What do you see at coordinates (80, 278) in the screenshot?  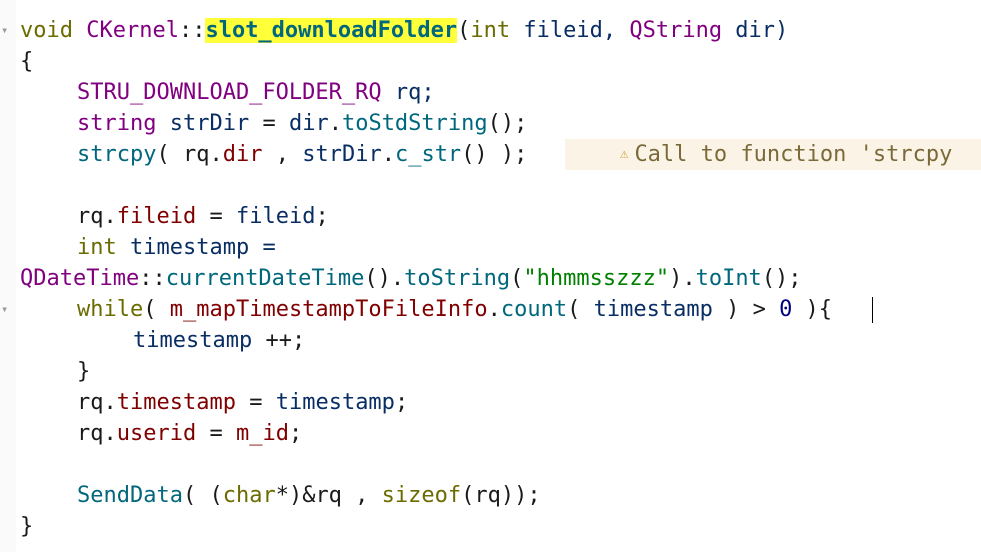 I see `token-class: QDateTime` at bounding box center [80, 278].